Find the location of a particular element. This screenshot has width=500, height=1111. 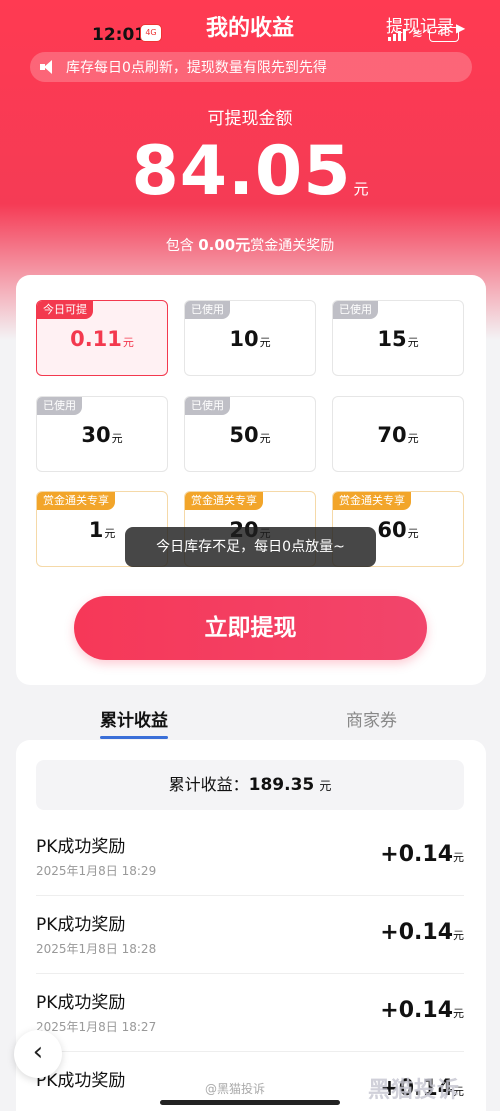

bounty-note: 包含 0.00元赏金通关奖励 is located at coordinates (250, 244).